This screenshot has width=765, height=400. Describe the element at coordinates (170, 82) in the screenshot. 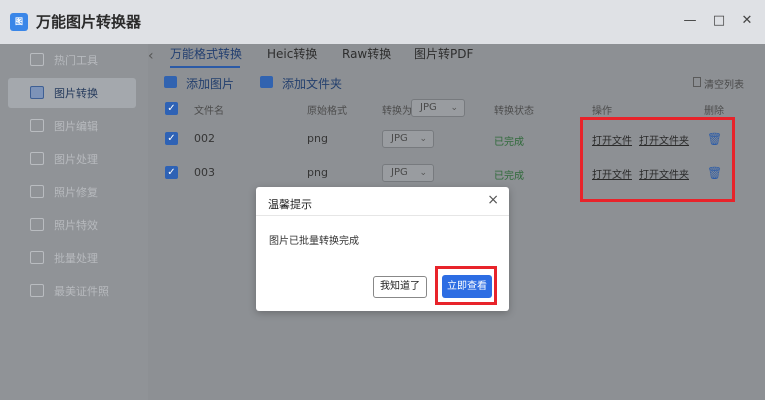

I see `add-image-icon` at that location.